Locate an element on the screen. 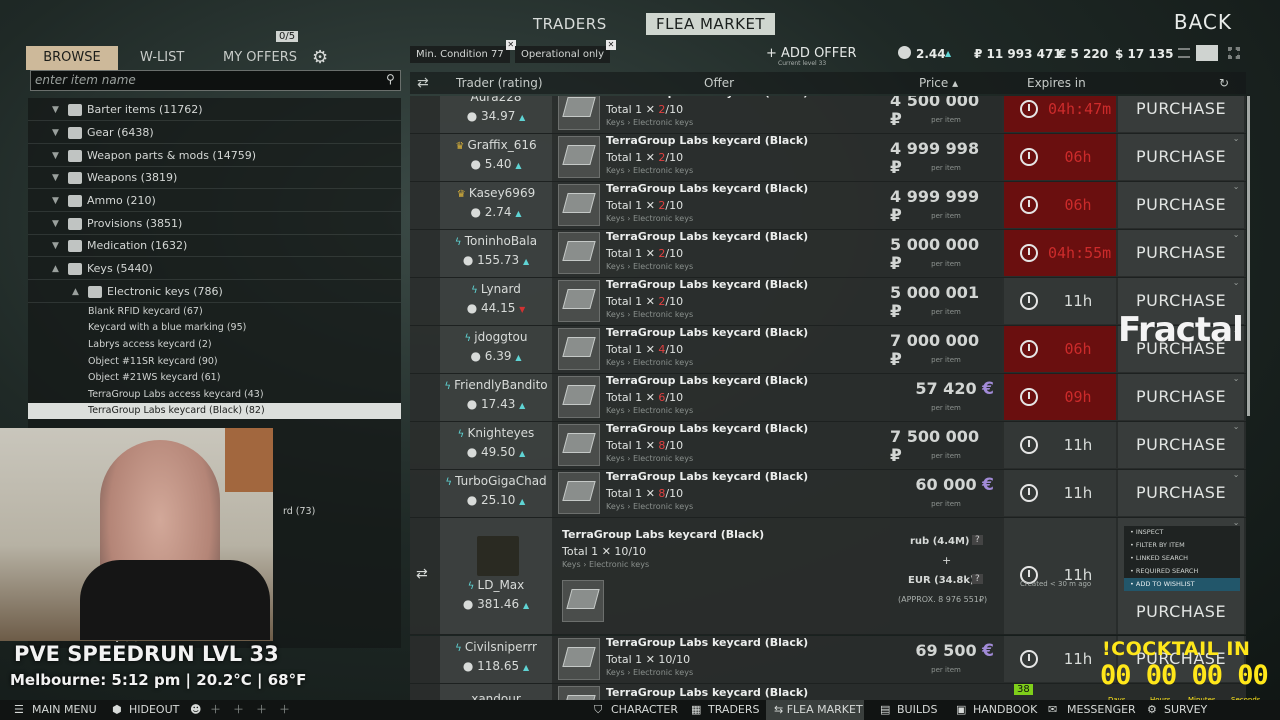 This screenshot has width=1280, height=720. character-small-icon: ☻ is located at coordinates (195, 710).